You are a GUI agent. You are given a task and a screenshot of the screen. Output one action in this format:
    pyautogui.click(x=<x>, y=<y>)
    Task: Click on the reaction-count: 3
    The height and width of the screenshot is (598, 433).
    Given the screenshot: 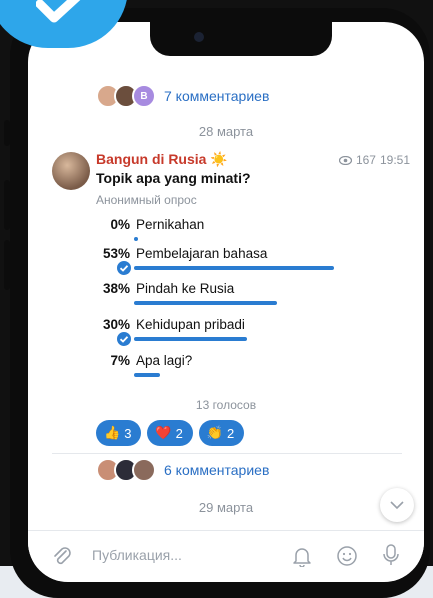 What is the action you would take?
    pyautogui.click(x=128, y=433)
    